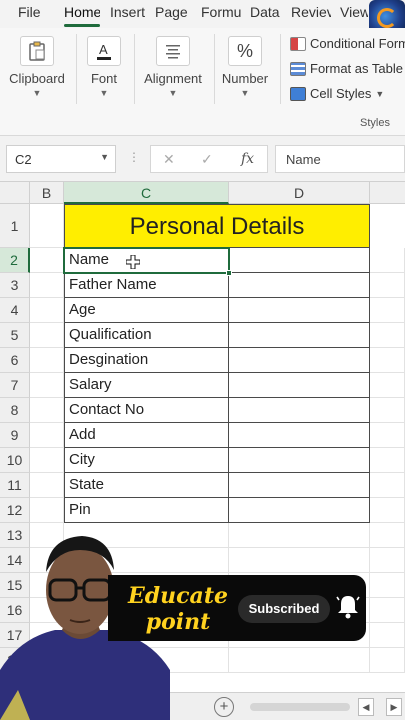 This screenshot has height=720, width=405. I want to click on cell-e2, so click(387, 260).